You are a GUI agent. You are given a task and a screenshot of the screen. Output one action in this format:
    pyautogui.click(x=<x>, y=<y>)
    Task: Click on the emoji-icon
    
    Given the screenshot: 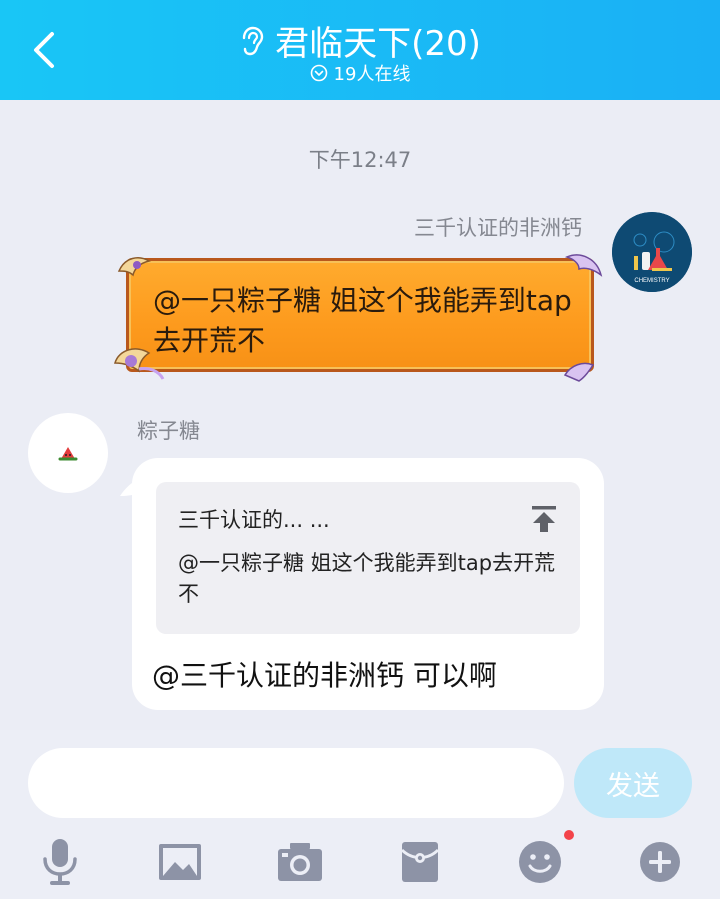 What is the action you would take?
    pyautogui.click(x=540, y=862)
    